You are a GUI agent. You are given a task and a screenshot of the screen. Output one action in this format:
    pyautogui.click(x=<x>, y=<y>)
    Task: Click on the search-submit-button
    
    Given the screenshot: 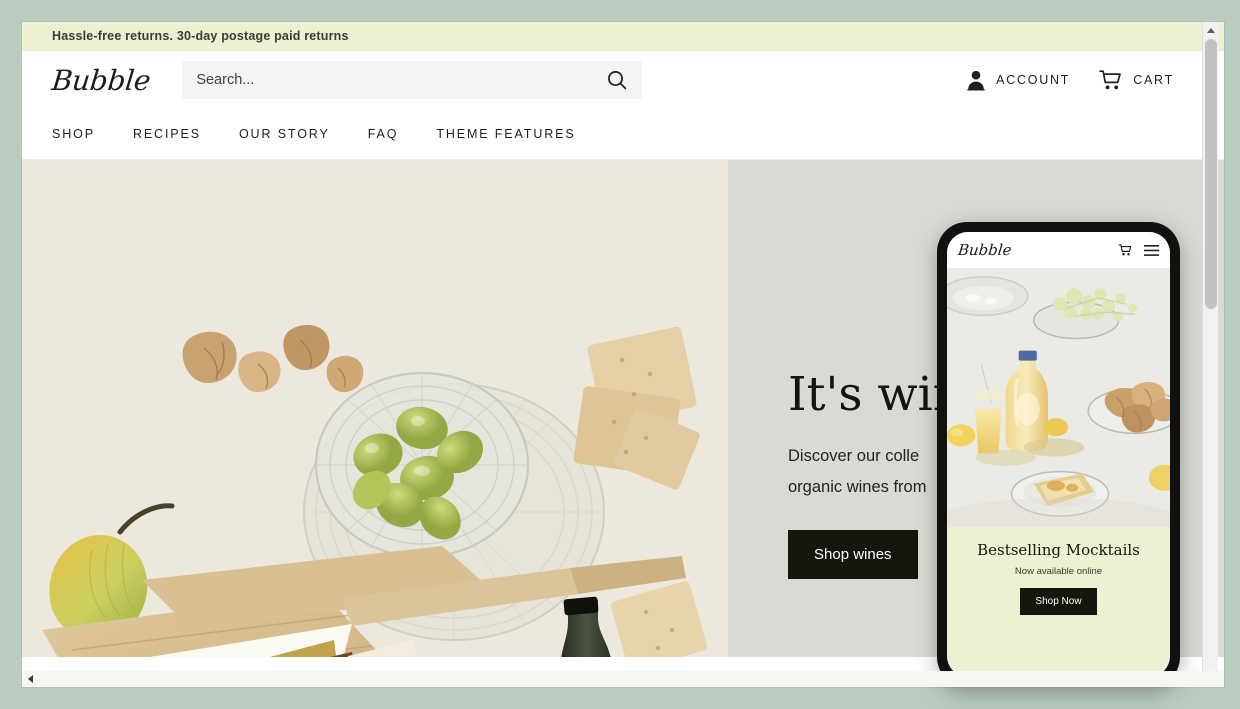 What is the action you would take?
    pyautogui.click(x=617, y=80)
    